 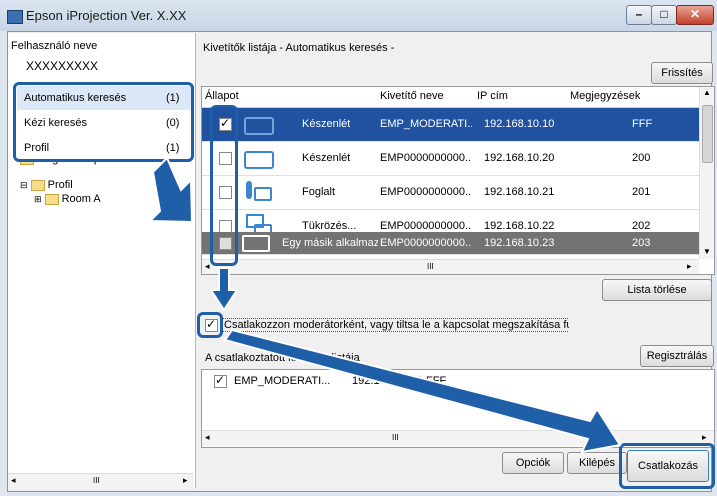 I want to click on arrow-to-checkboxes, so click(x=170, y=190).